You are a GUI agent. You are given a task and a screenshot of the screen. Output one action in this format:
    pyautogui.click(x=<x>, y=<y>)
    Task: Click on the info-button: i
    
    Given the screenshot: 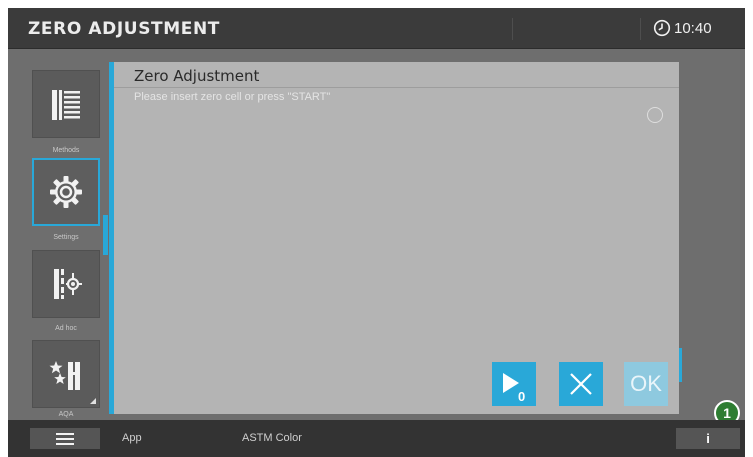 What is the action you would take?
    pyautogui.click(x=708, y=438)
    